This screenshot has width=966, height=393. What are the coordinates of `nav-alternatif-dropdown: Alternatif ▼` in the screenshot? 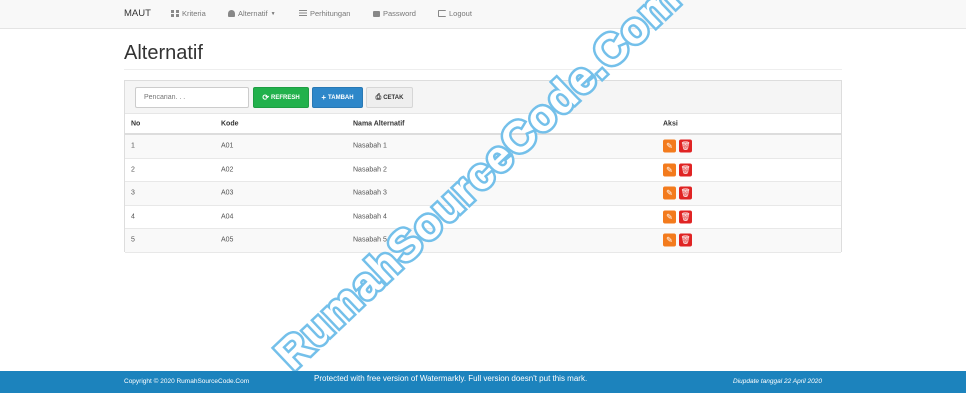 It's located at (252, 13).